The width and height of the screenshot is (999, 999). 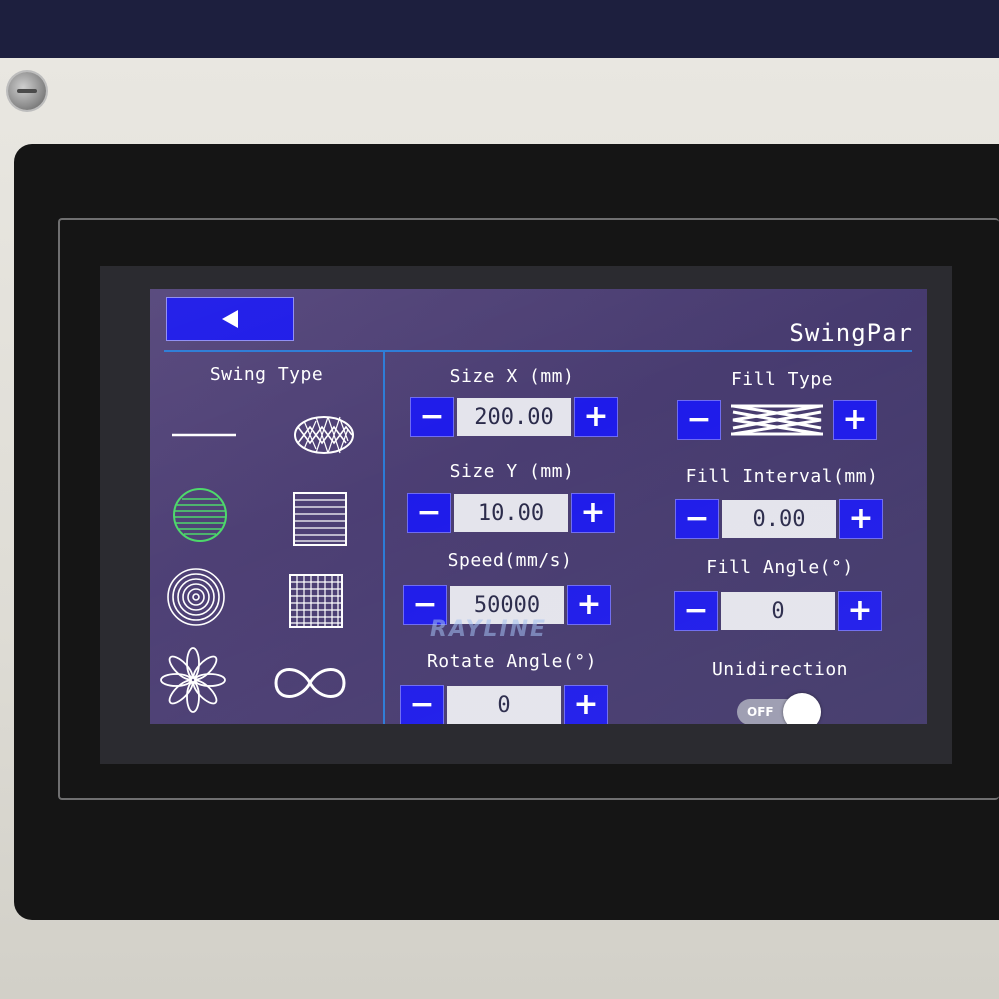 What do you see at coordinates (860, 611) in the screenshot?
I see `fill-angle-plus-button: +` at bounding box center [860, 611].